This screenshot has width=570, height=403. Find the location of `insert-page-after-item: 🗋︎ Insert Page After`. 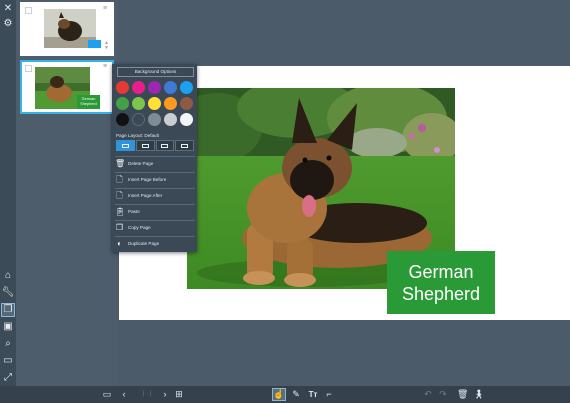

insert-page-after-item: 🗋︎ Insert Page After is located at coordinates (155, 195).